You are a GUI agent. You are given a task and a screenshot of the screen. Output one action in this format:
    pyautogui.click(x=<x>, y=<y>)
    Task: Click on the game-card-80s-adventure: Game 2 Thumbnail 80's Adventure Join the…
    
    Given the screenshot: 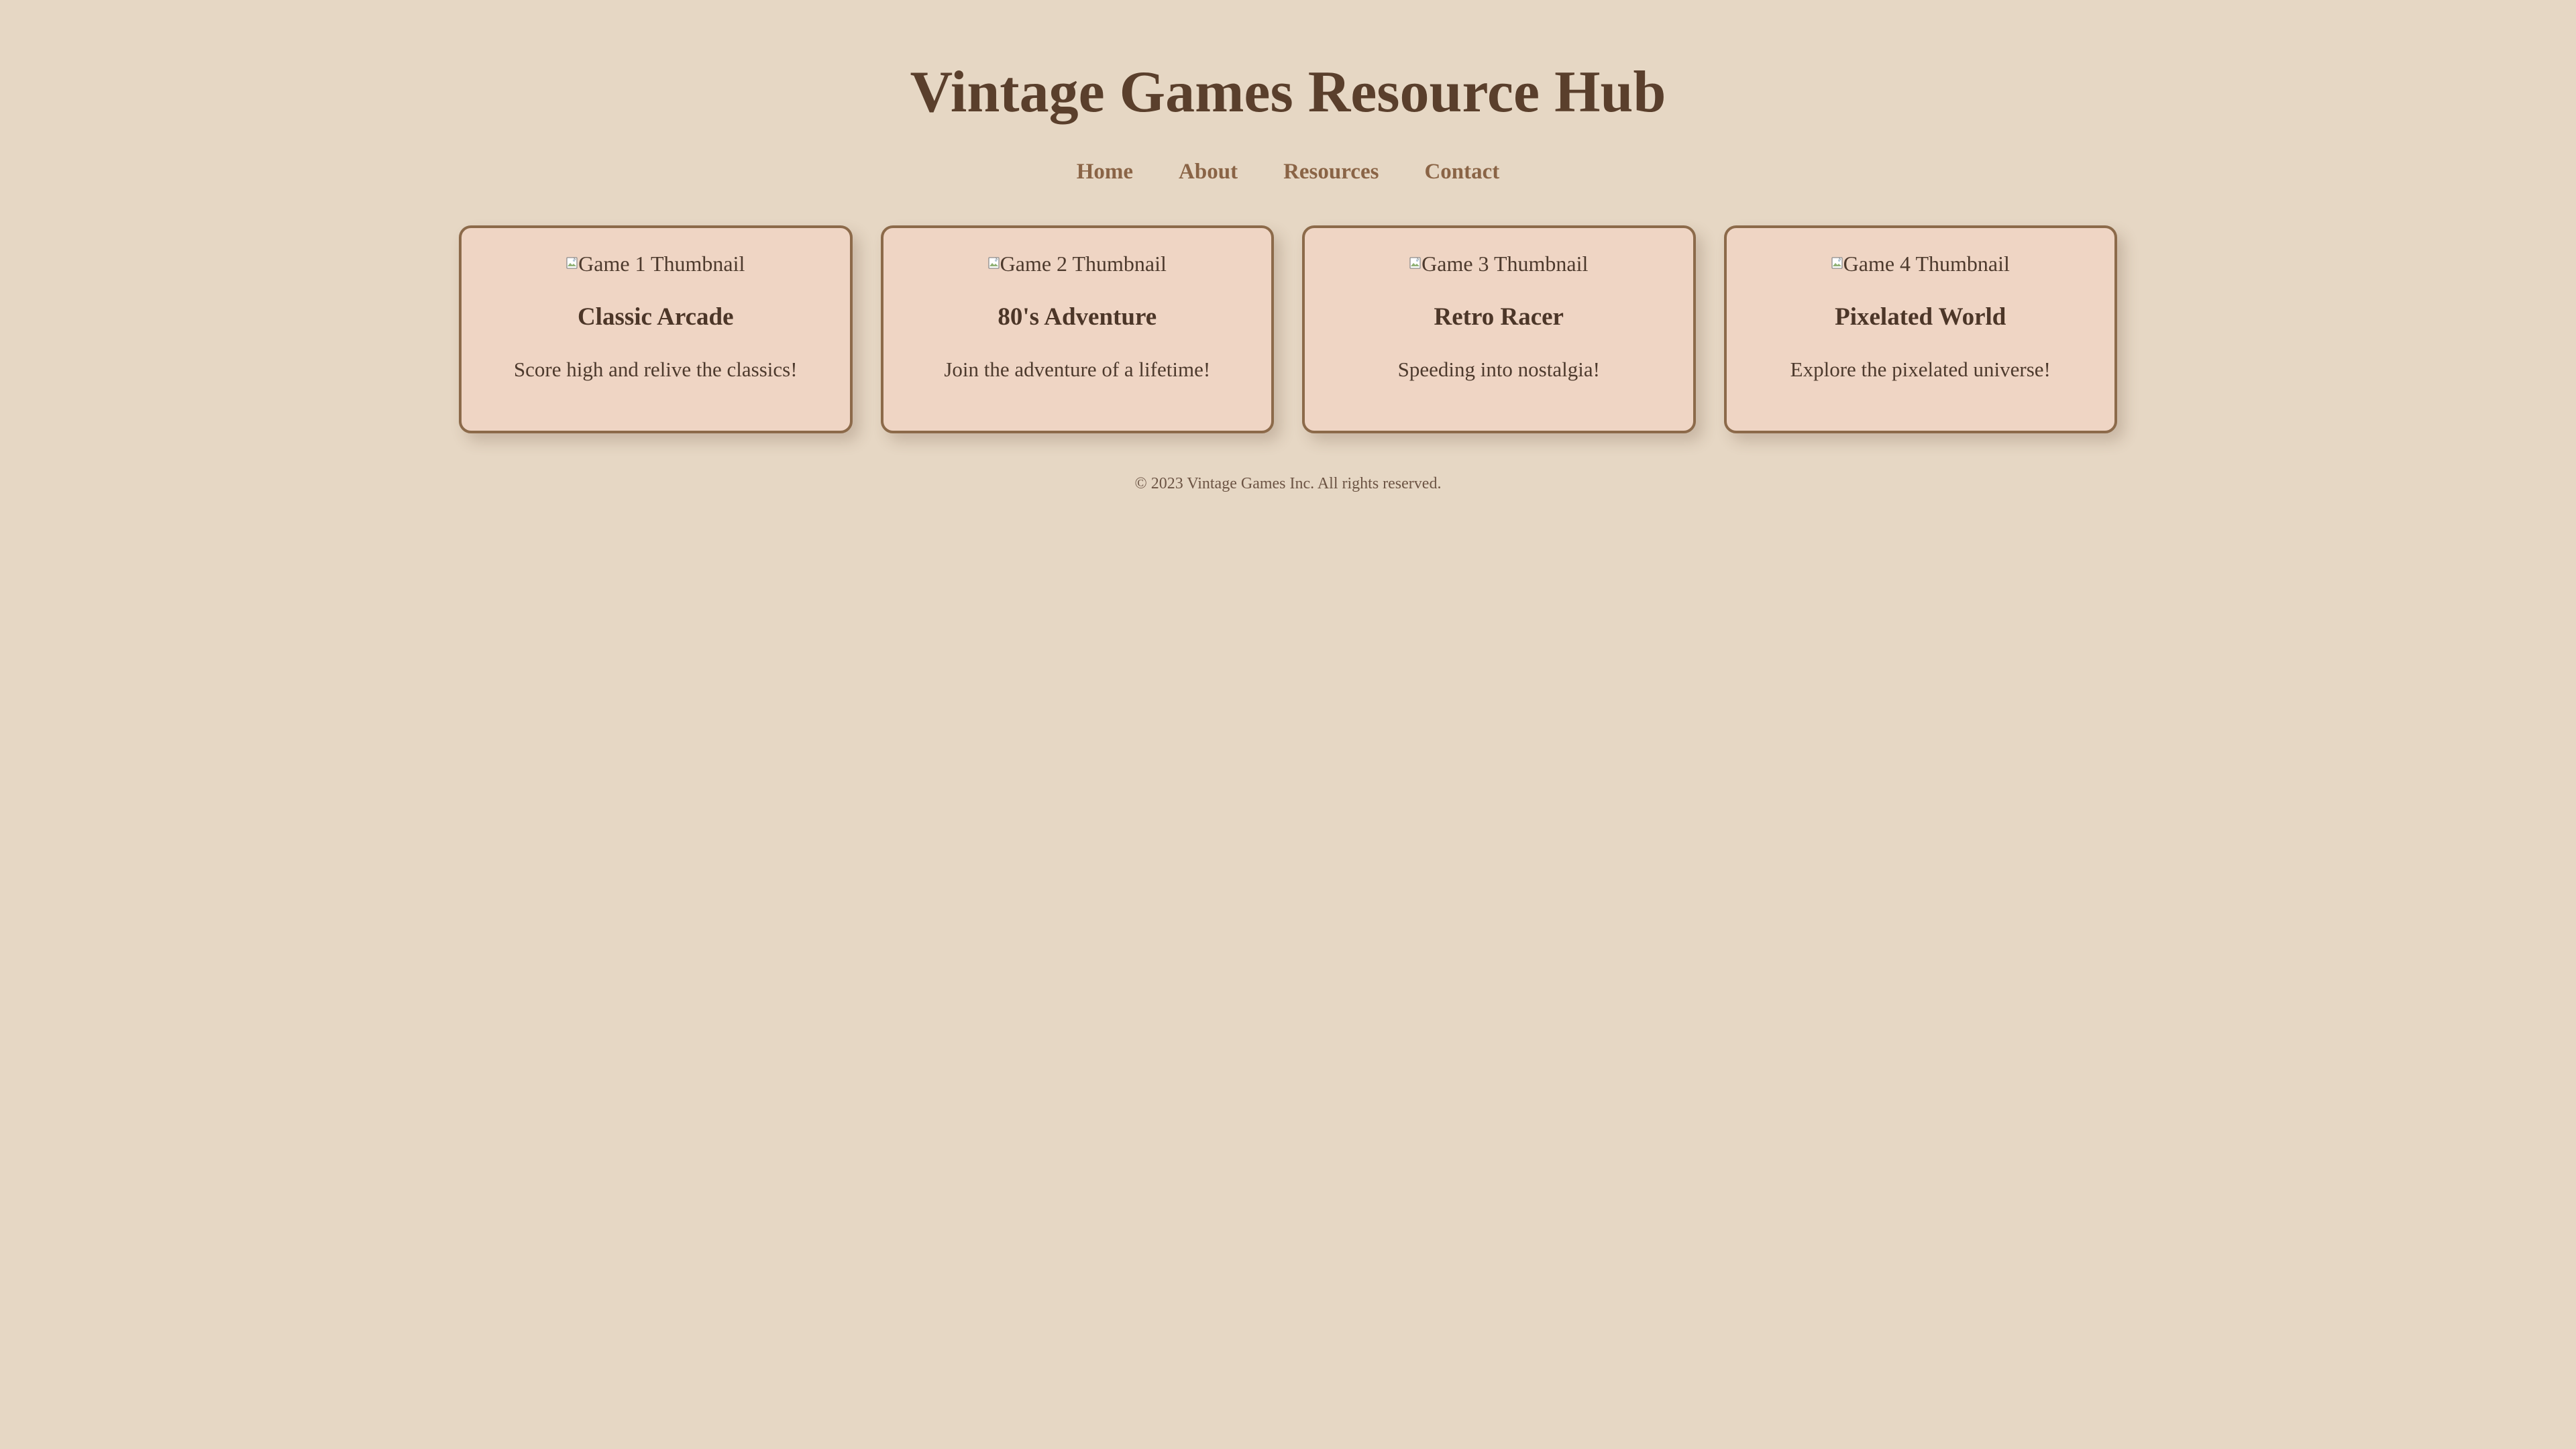 What is the action you would take?
    pyautogui.click(x=1077, y=329)
    